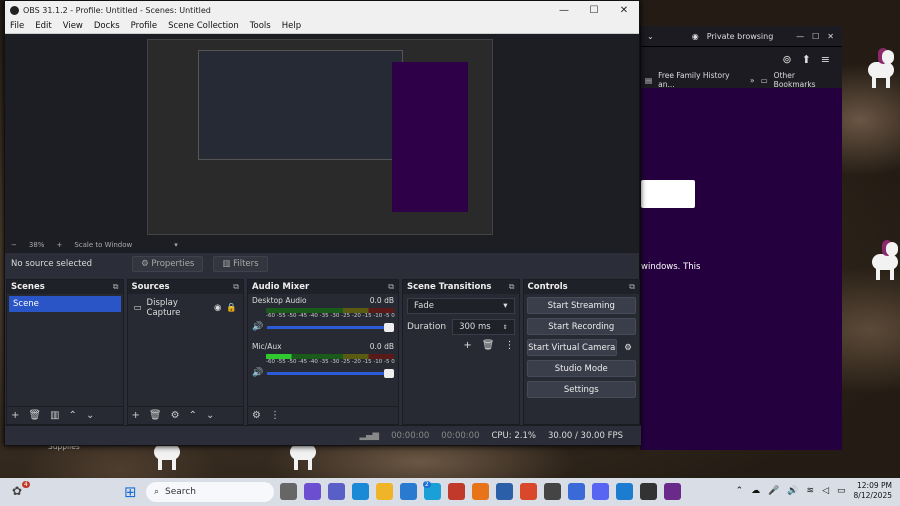  Describe the element at coordinates (755, 491) in the screenshot. I see `cloud-icon: ☁` at that location.